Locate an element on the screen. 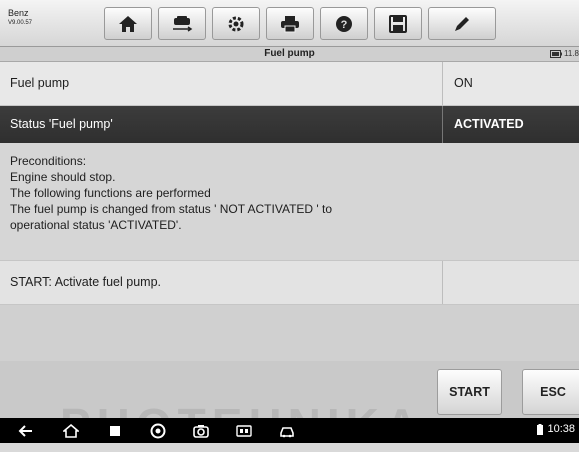 This screenshot has width=579, height=452. battery-voltage: 11.8 is located at coordinates (571, 53).